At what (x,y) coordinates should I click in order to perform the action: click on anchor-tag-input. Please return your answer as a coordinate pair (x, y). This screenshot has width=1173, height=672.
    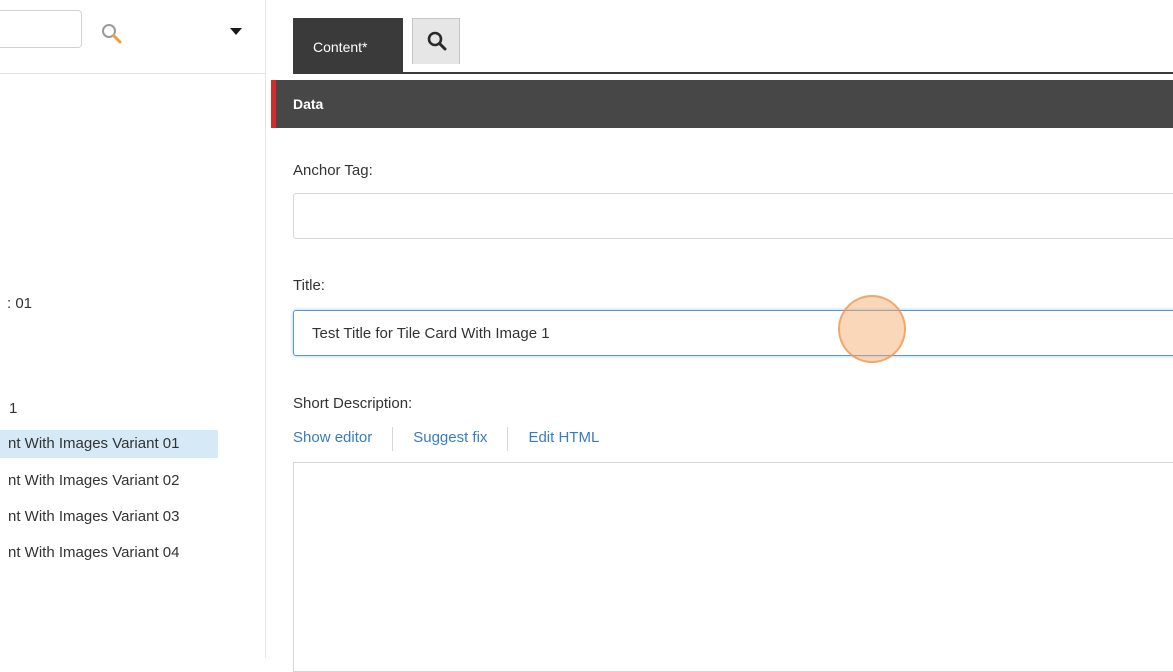
    Looking at the image, I should click on (733, 216).